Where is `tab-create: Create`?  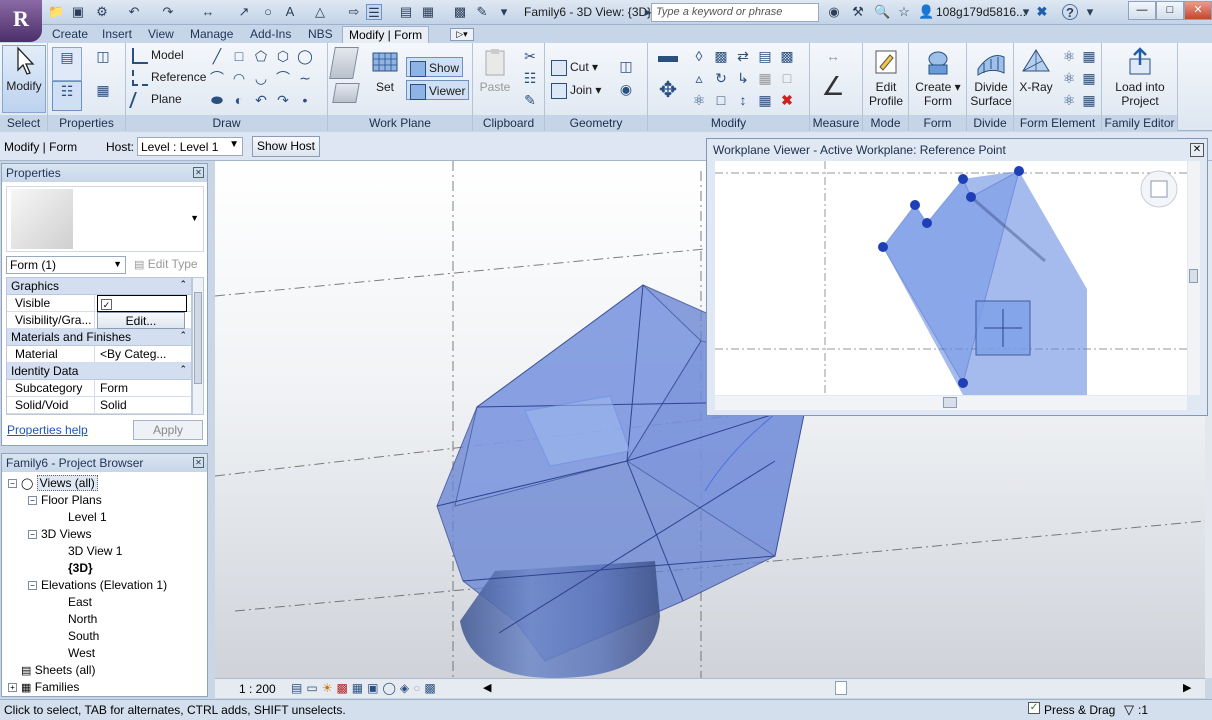 tab-create: Create is located at coordinates (70, 35).